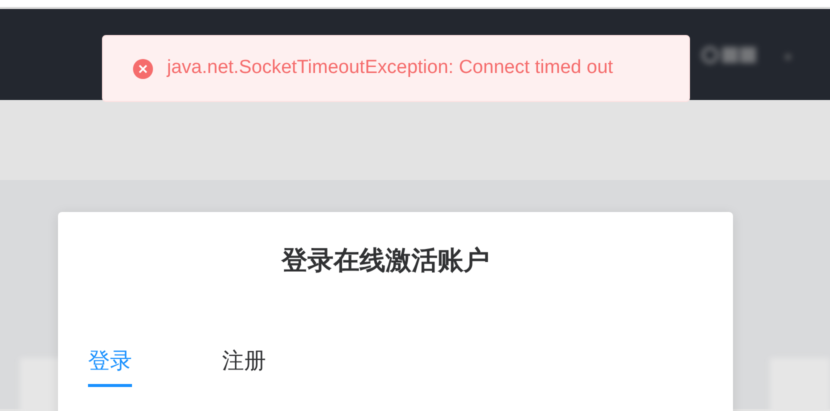 The image size is (830, 411). What do you see at coordinates (390, 68) in the screenshot?
I see `error-text: java.net.SocketTimeoutException: Connect timed out` at bounding box center [390, 68].